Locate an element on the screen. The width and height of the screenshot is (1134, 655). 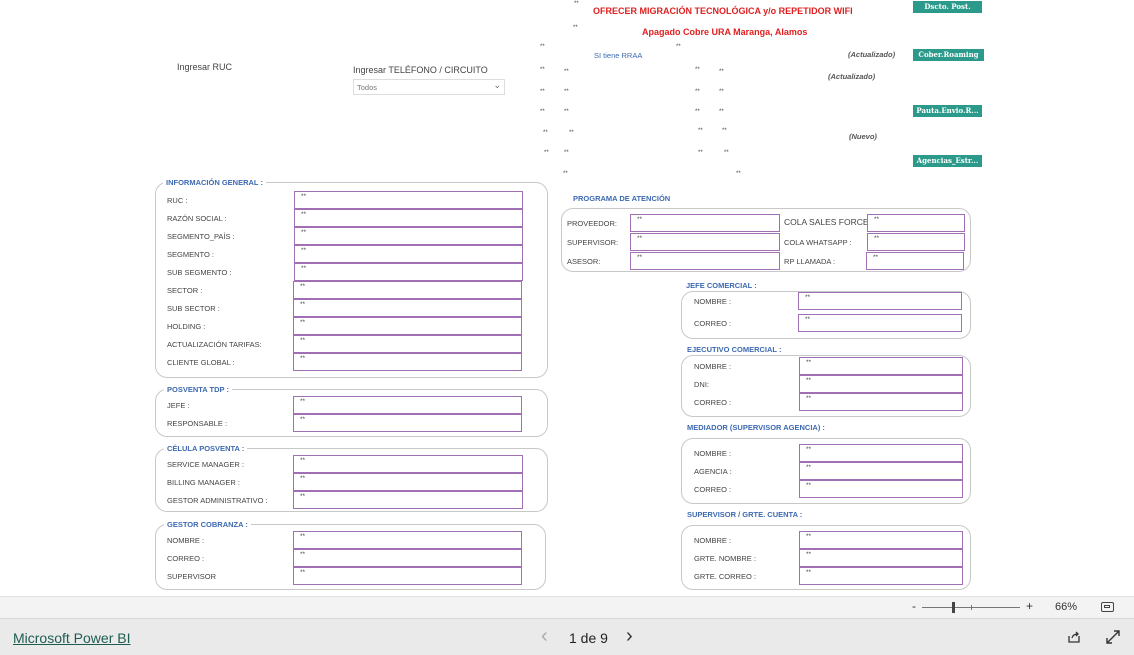
mediador.rows-label: NOMBRE : is located at coordinates (713, 453).